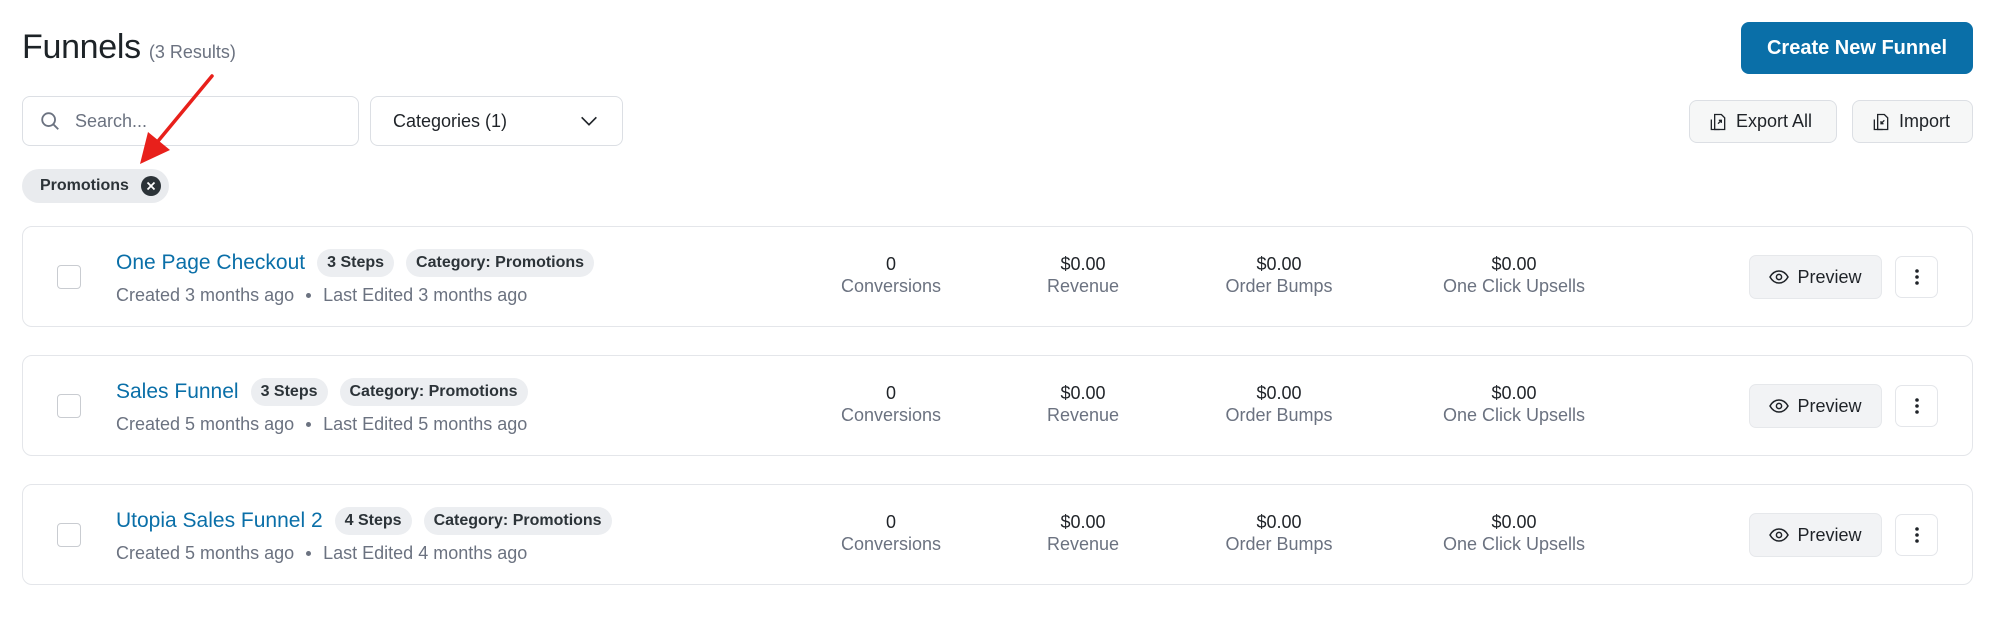 This screenshot has height=628, width=1999. I want to click on import-label: Import, so click(1925, 121).